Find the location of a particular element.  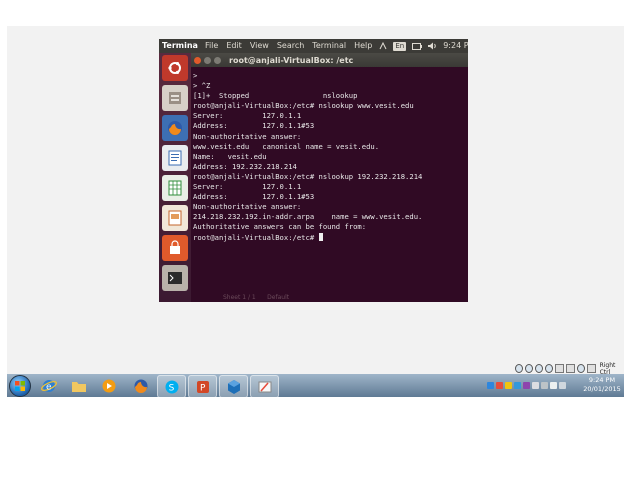

folder-icon is located at coordinates (78, 386).